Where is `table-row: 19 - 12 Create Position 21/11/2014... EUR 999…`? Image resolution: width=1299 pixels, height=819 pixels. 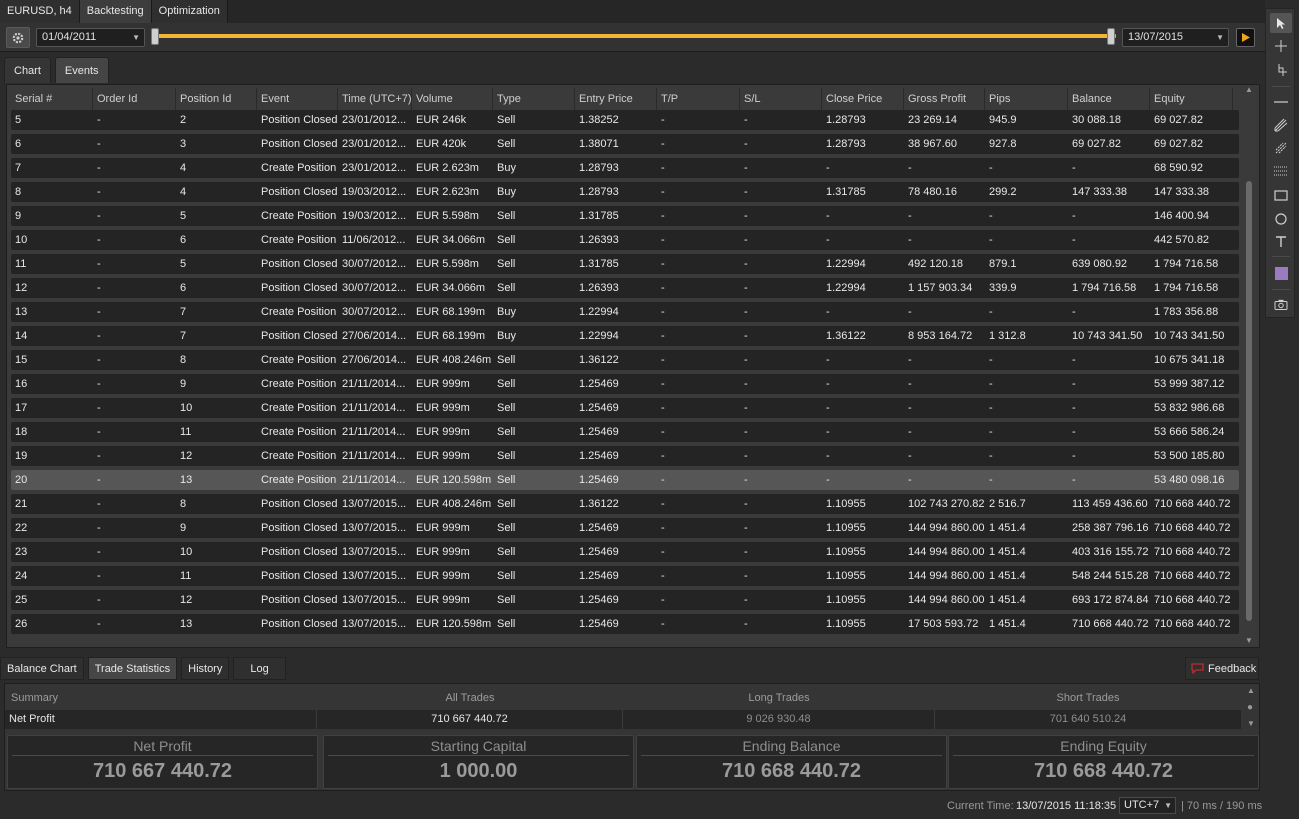 table-row: 19 - 12 Create Position 21/11/2014... EUR 999… is located at coordinates (625, 456).